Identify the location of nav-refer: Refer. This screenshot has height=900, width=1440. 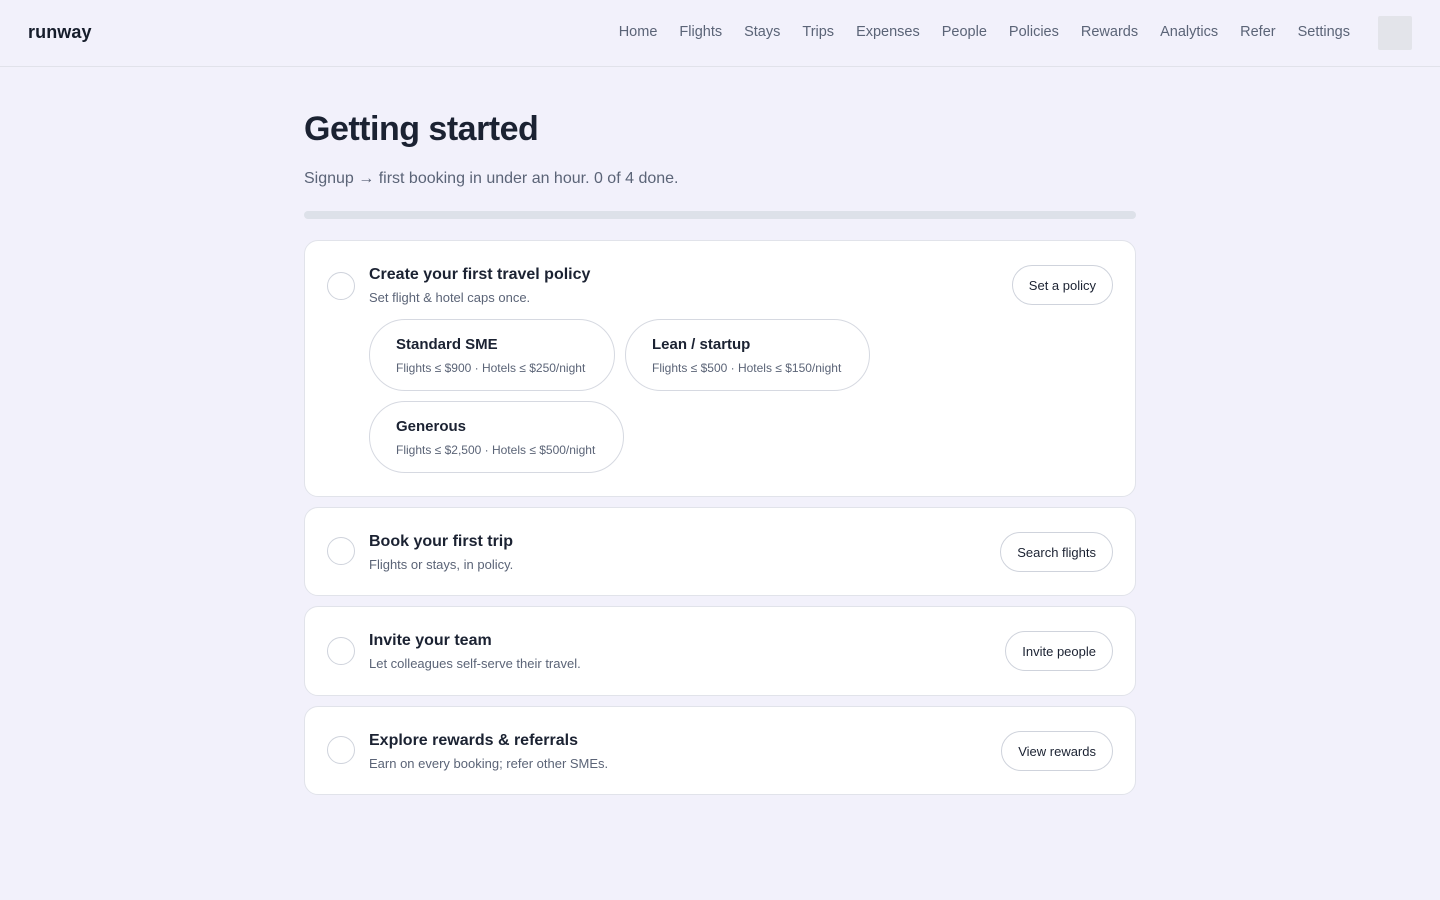
(1257, 32).